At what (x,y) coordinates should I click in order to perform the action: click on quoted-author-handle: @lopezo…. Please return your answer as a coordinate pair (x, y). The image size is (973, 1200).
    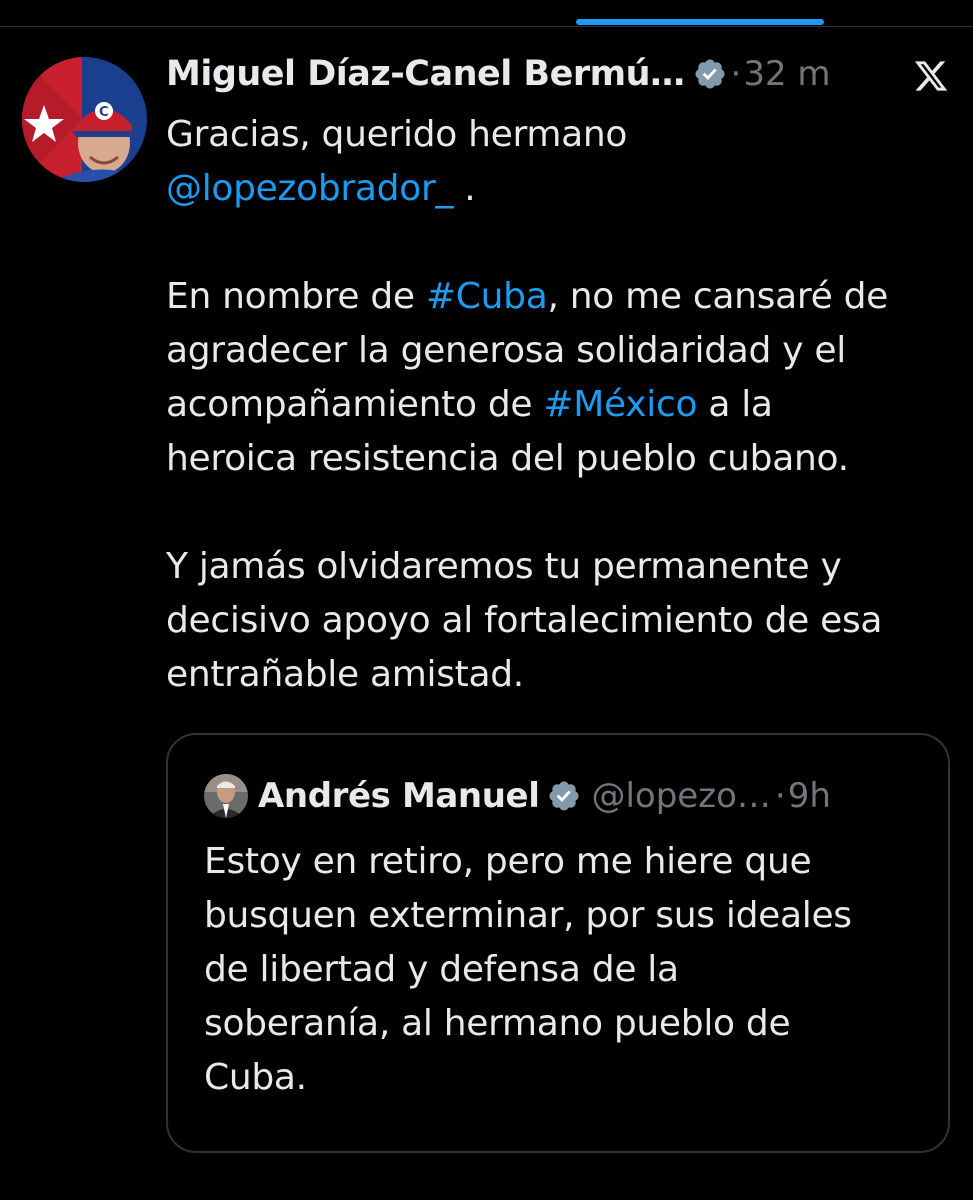
    Looking at the image, I should click on (680, 796).